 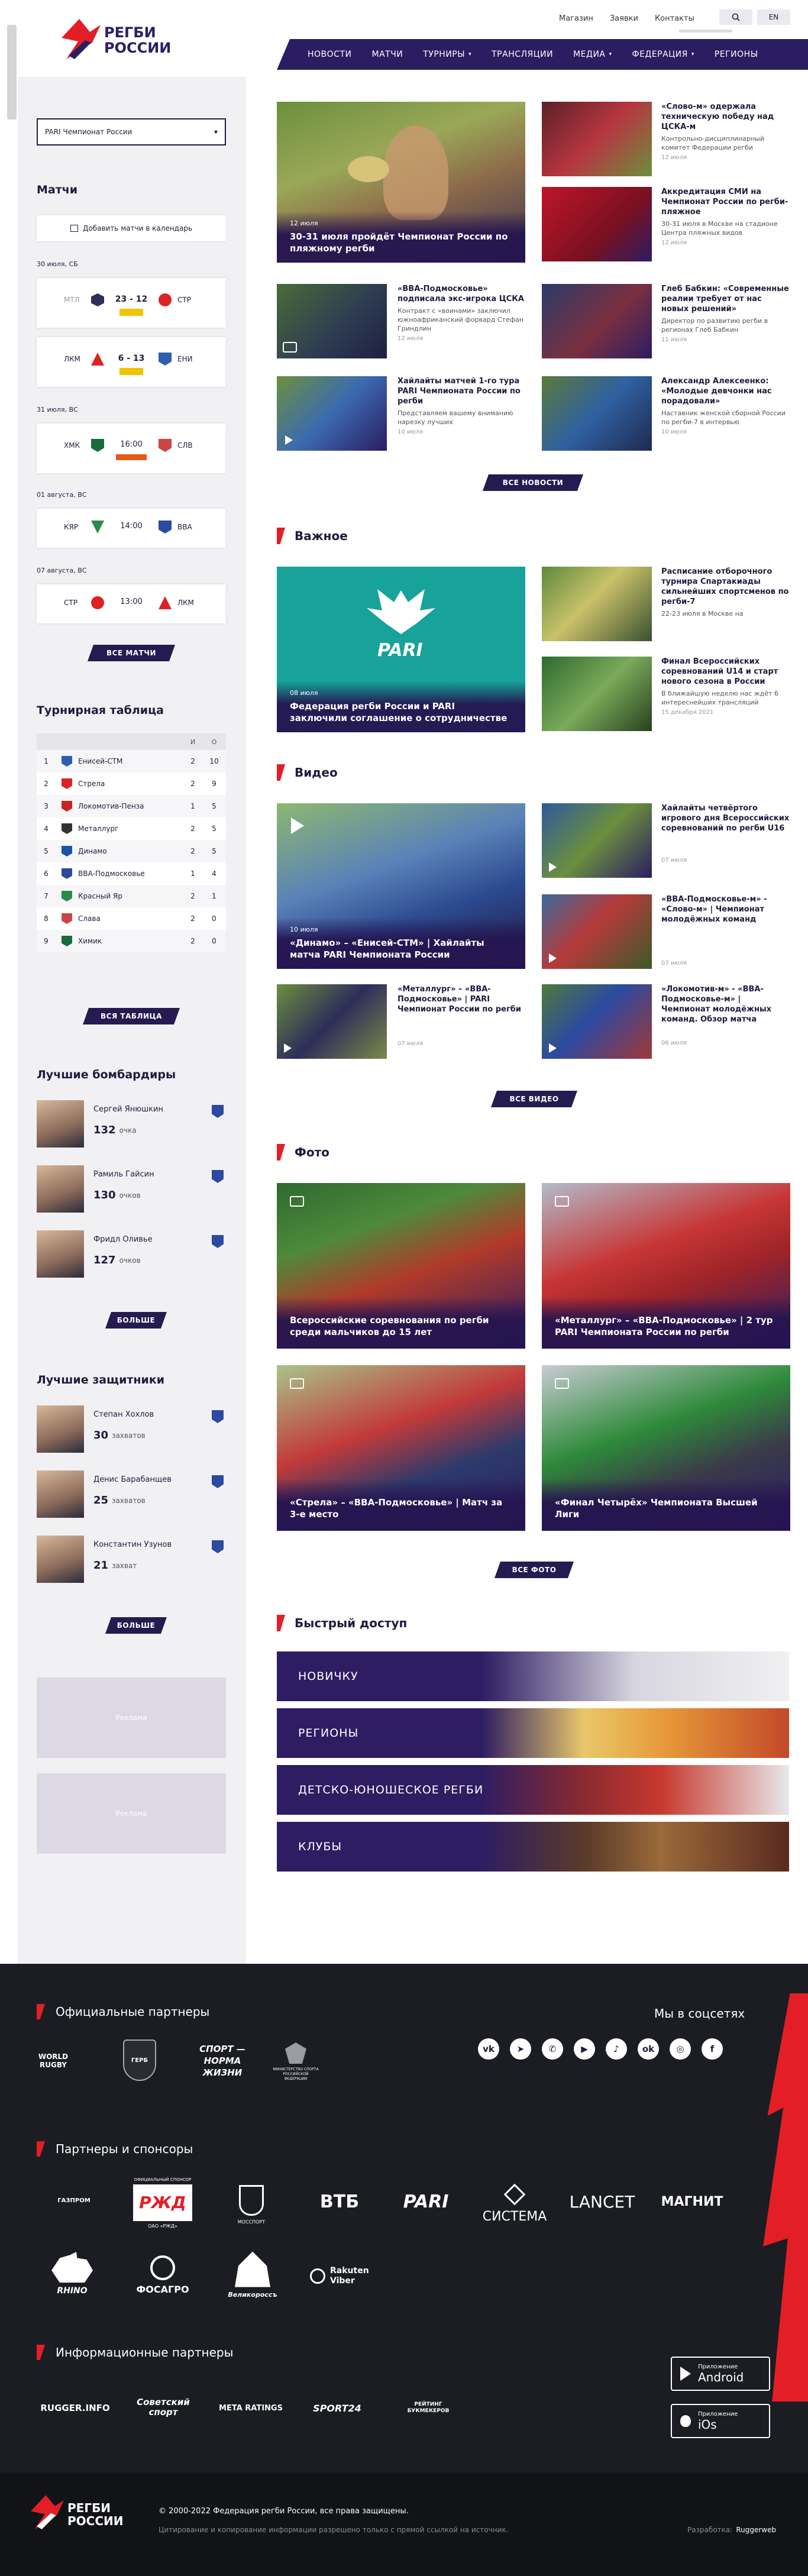 I want to click on info-rb: РЕЙТИНГ БУКМЕКЕРОВ, so click(x=428, y=2408).